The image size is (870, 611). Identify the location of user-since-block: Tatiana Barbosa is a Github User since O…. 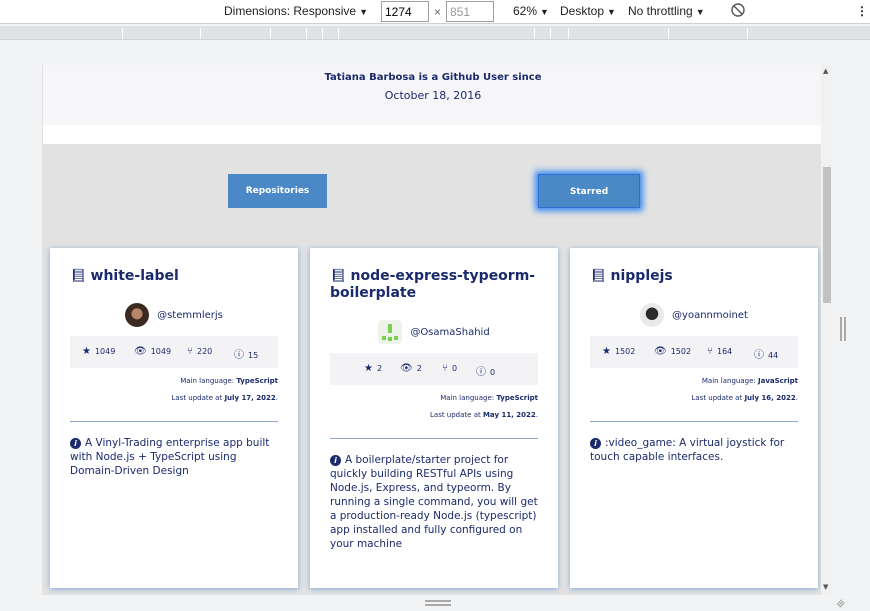
(432, 95).